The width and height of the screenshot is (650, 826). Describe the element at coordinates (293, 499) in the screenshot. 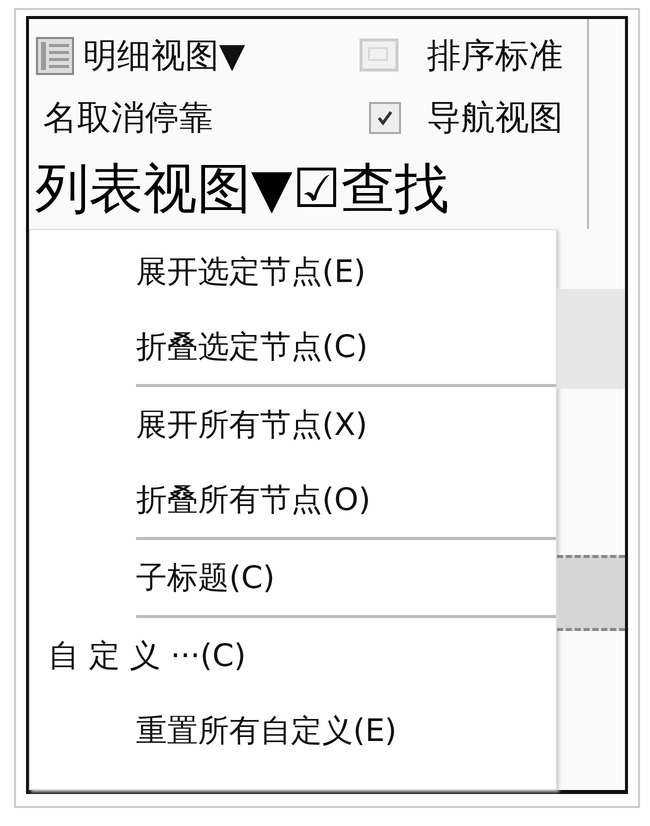

I see `menu-item: 折叠所有节点(O)` at that location.